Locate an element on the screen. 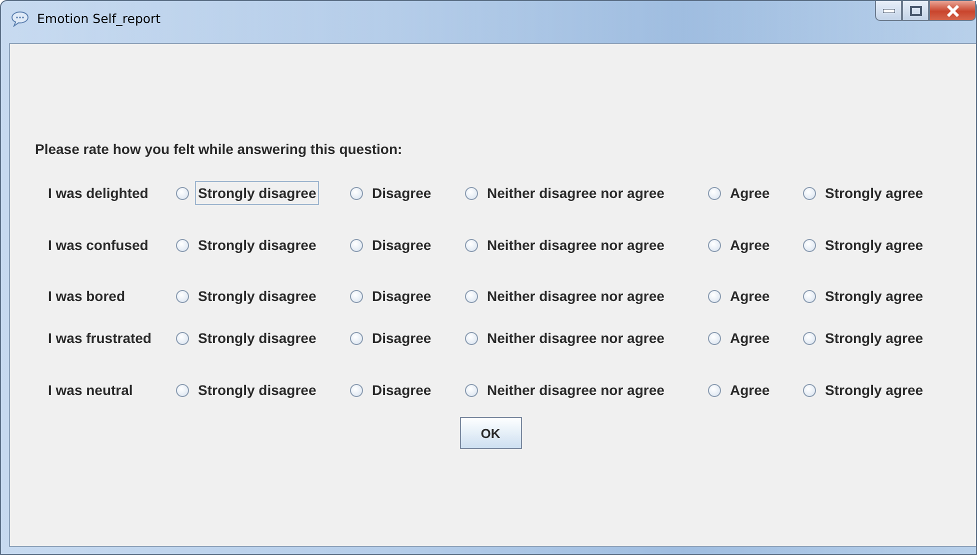  close-icon is located at coordinates (953, 10).